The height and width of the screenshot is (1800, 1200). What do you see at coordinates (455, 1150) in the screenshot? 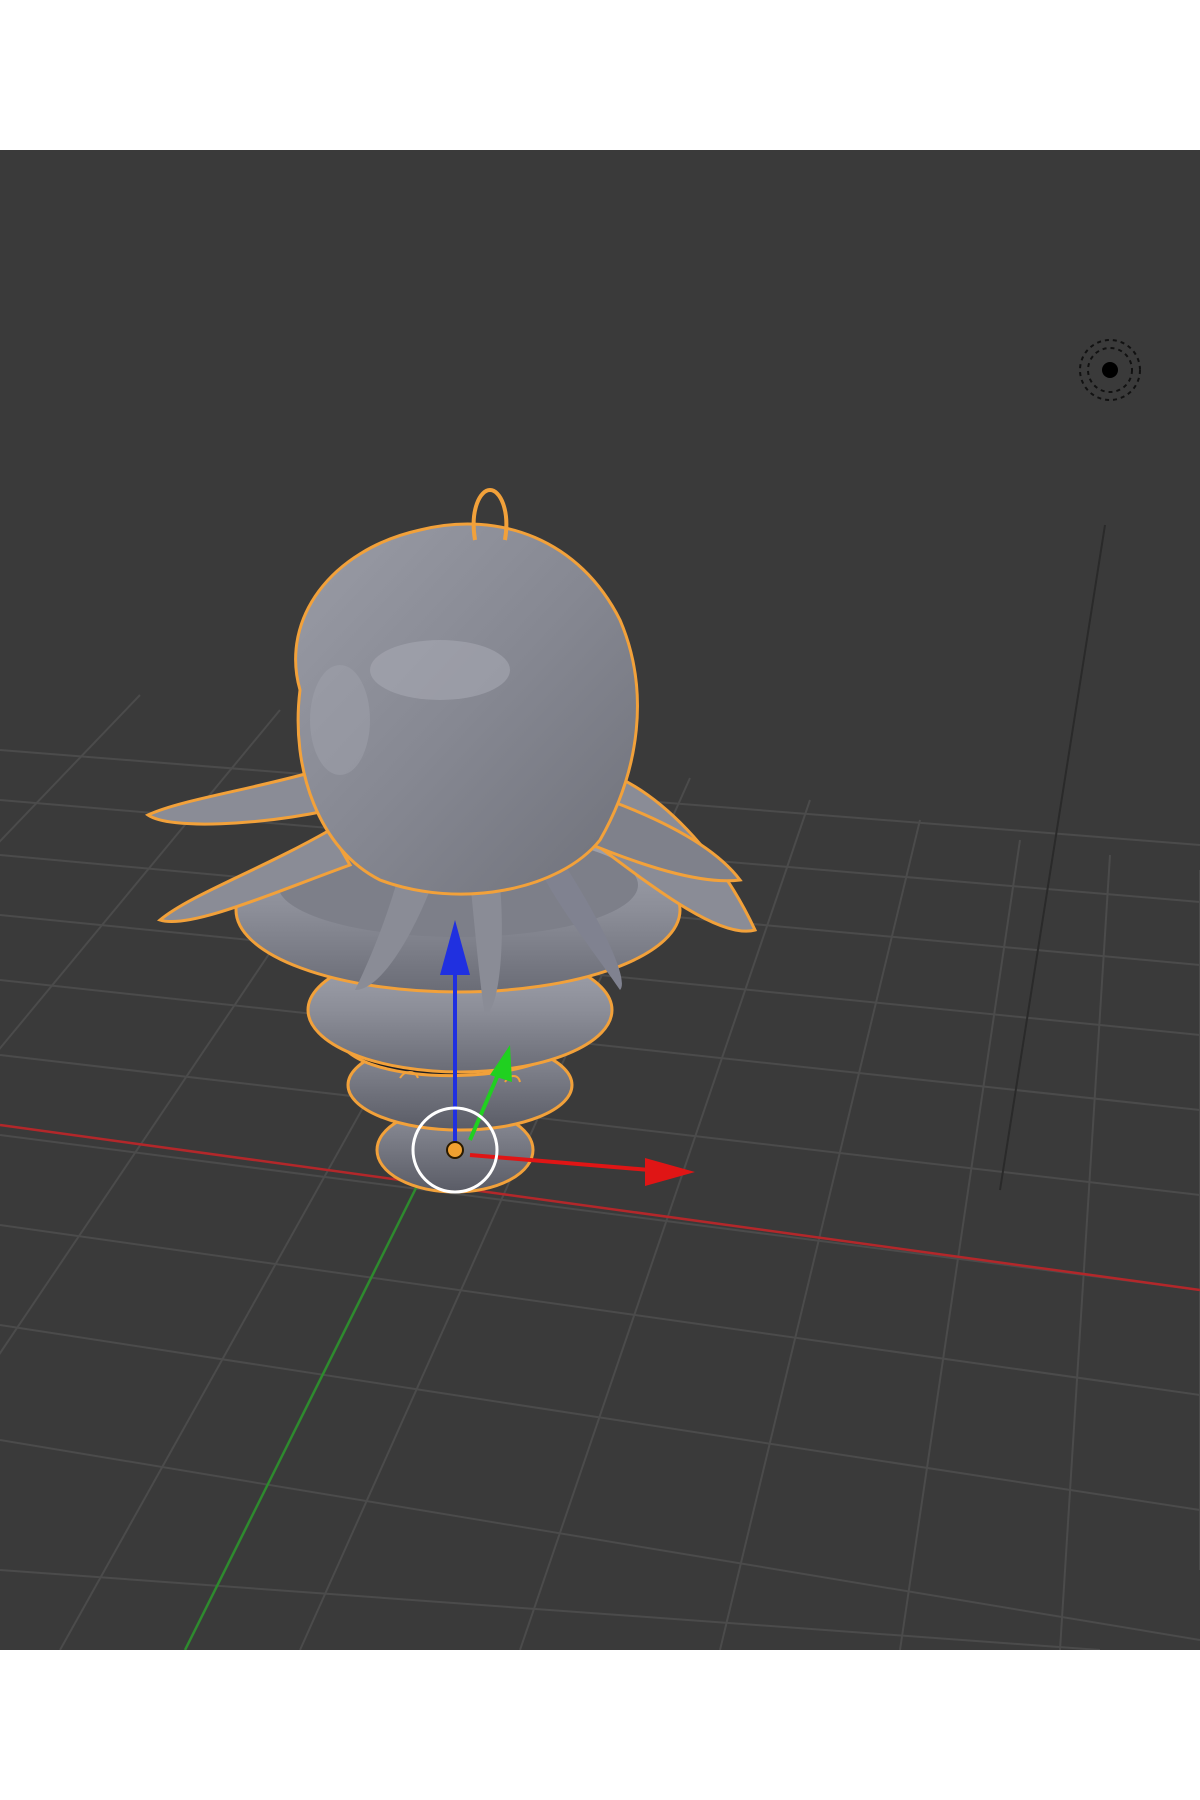
I see `origin-icon` at bounding box center [455, 1150].